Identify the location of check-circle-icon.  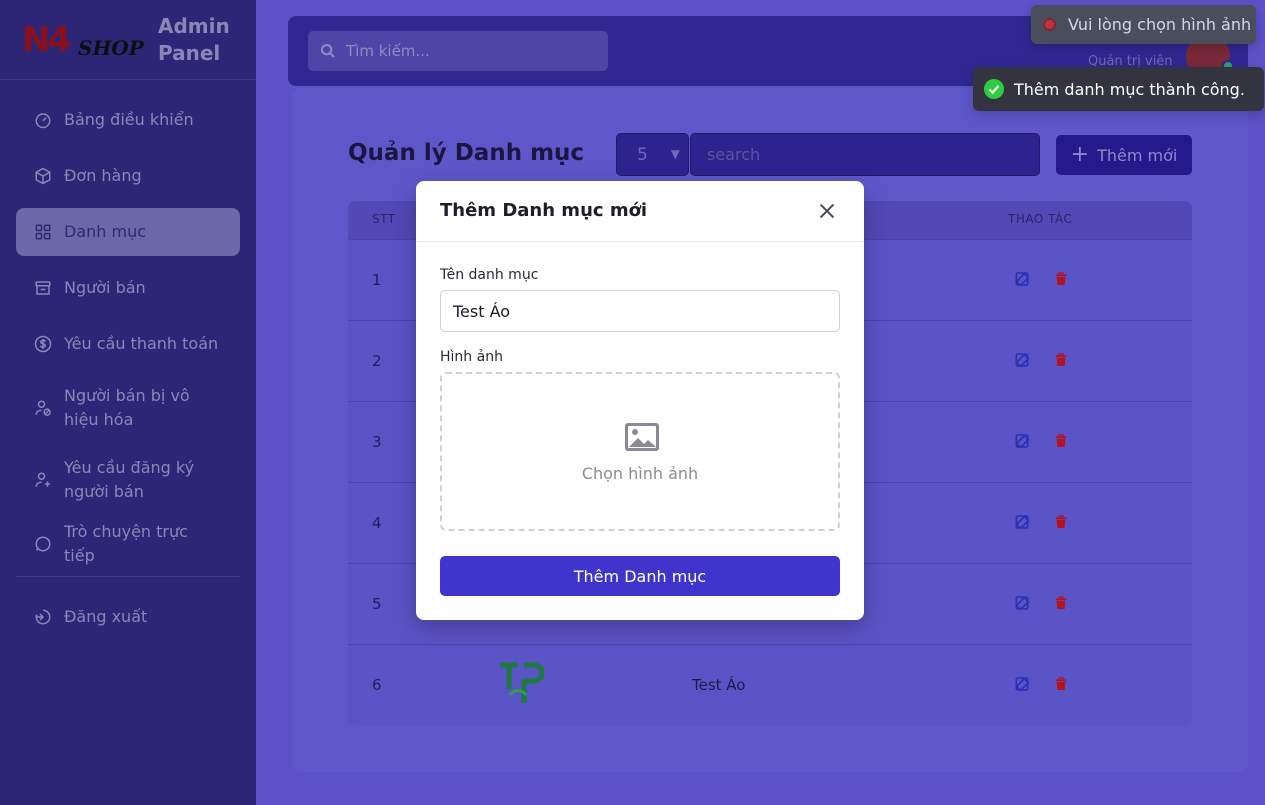
(994, 89).